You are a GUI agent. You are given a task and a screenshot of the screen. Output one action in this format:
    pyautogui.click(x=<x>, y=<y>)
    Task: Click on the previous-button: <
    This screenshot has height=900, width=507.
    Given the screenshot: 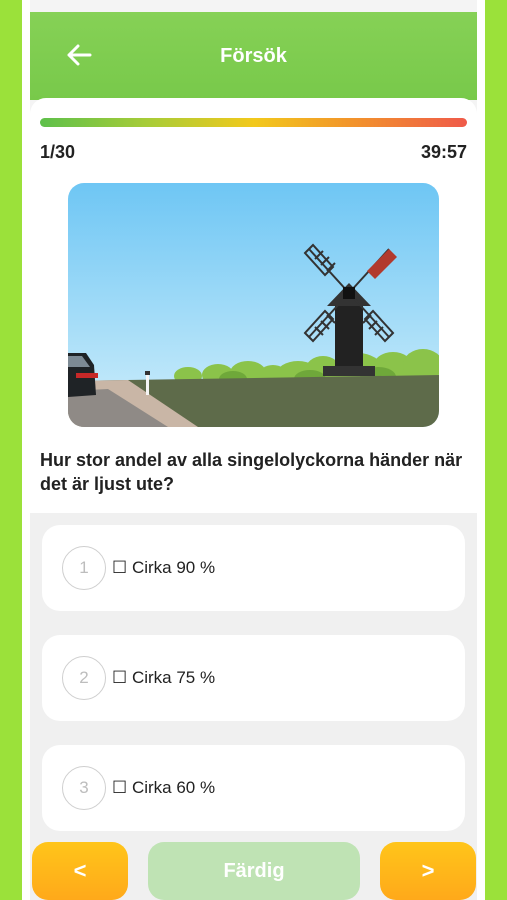 What is the action you would take?
    pyautogui.click(x=80, y=871)
    